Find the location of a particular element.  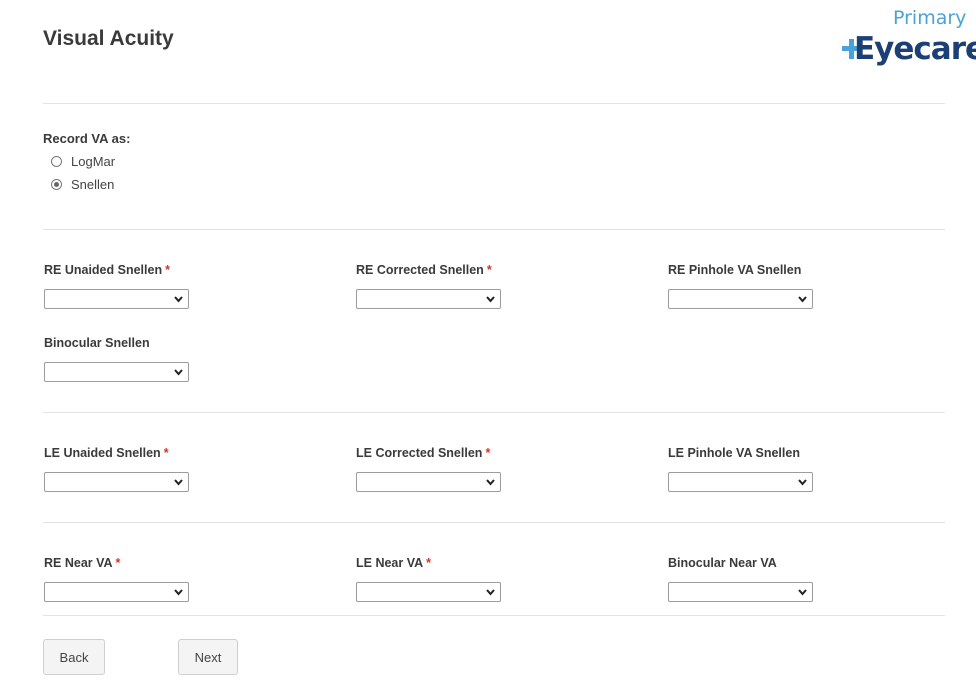

le-unaided-select is located at coordinates (116, 482).